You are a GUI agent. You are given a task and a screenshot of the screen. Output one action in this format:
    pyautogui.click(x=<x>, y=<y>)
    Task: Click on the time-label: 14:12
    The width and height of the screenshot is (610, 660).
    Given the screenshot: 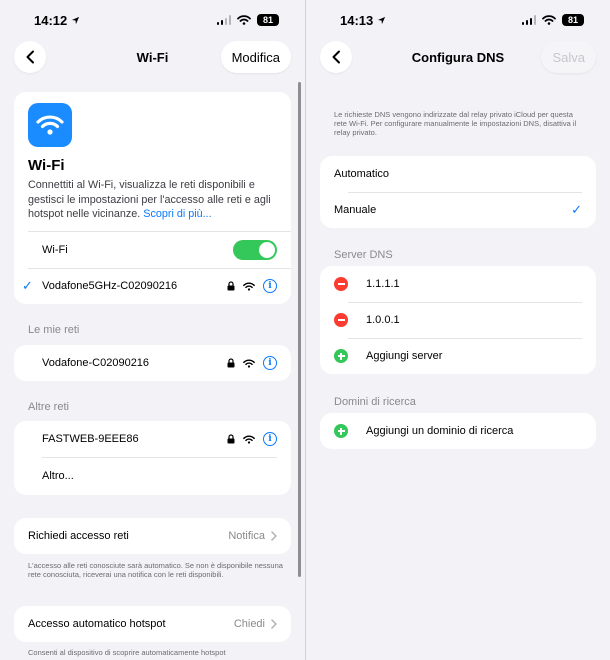 What is the action you would take?
    pyautogui.click(x=51, y=20)
    